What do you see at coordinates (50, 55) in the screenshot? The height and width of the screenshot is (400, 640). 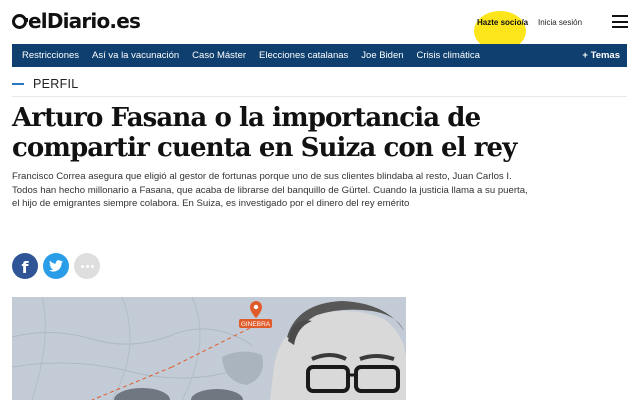 I see `nav-item-restricciones: Restricciones` at bounding box center [50, 55].